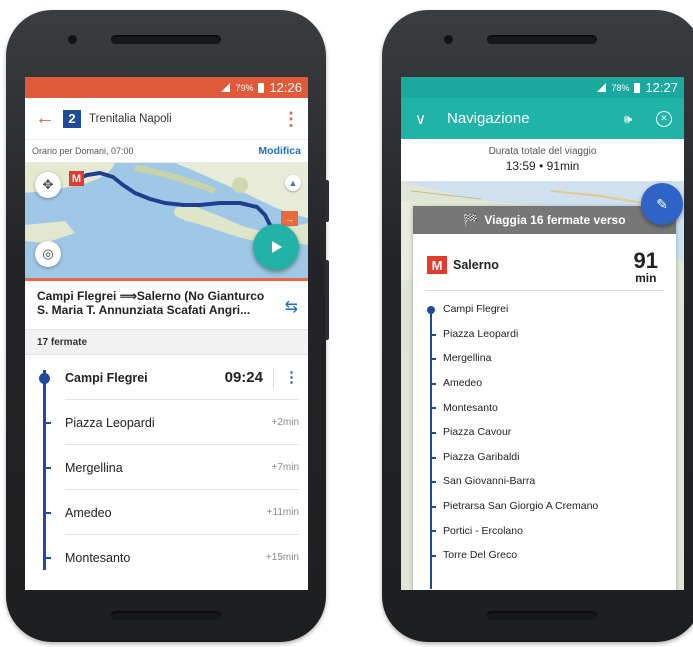  I want to click on list-item: Piazza Garibaldi, so click(544, 457).